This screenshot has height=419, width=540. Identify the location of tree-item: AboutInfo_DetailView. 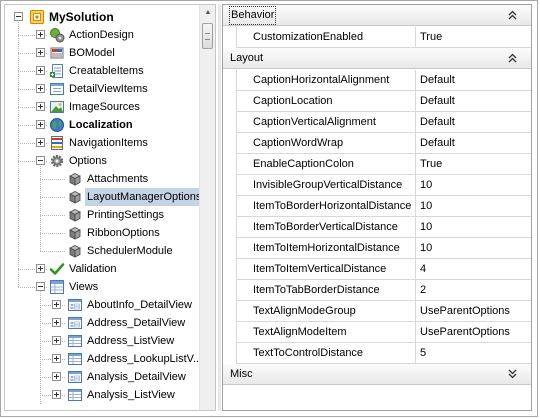
(103, 305).